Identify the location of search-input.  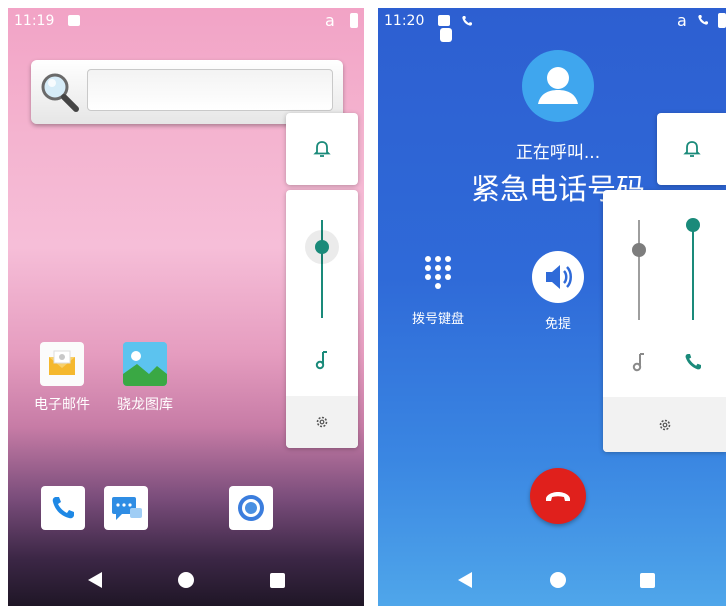
(210, 90).